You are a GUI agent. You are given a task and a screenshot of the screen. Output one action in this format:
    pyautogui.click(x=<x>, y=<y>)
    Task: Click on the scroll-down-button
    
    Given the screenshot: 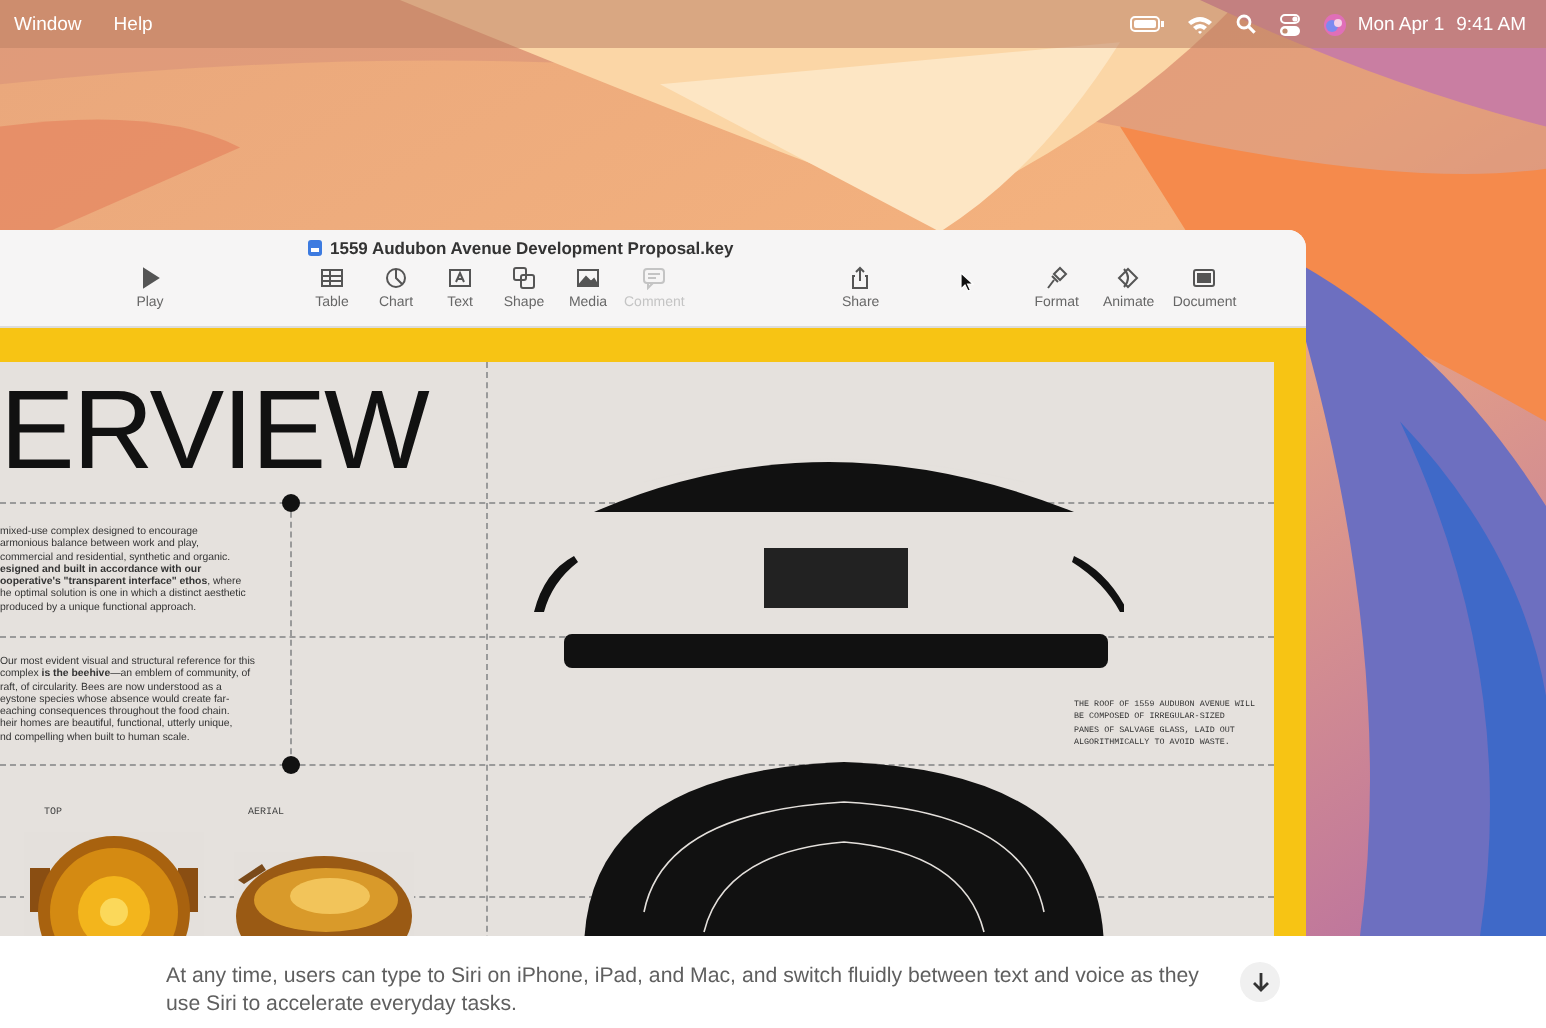 What is the action you would take?
    pyautogui.click(x=1260, y=982)
    